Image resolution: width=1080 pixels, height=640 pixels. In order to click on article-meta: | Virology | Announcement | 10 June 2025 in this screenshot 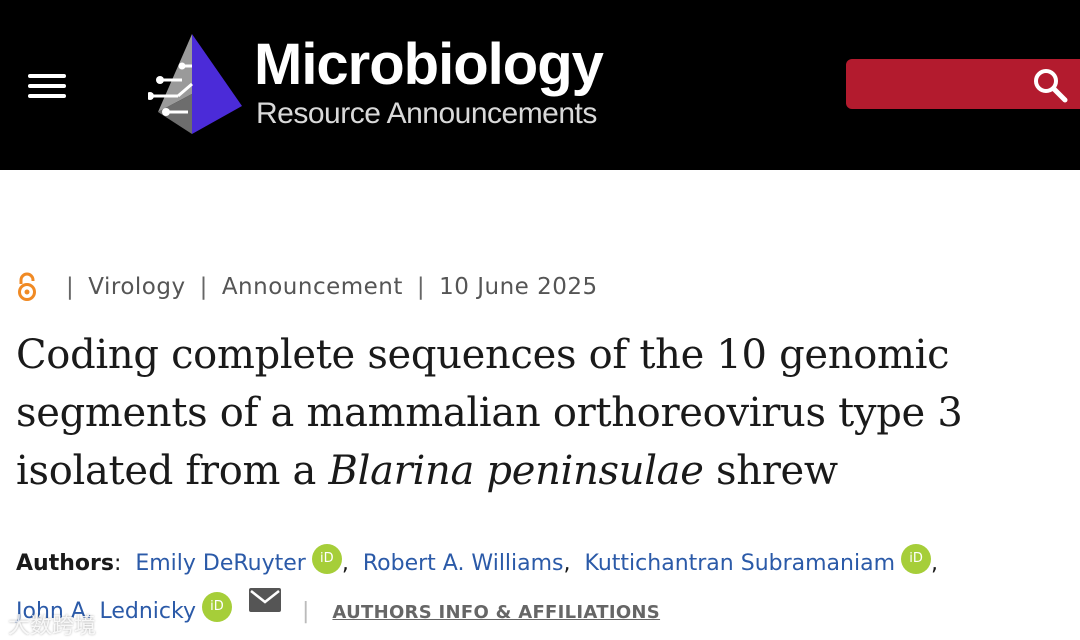, I will do `click(307, 287)`.